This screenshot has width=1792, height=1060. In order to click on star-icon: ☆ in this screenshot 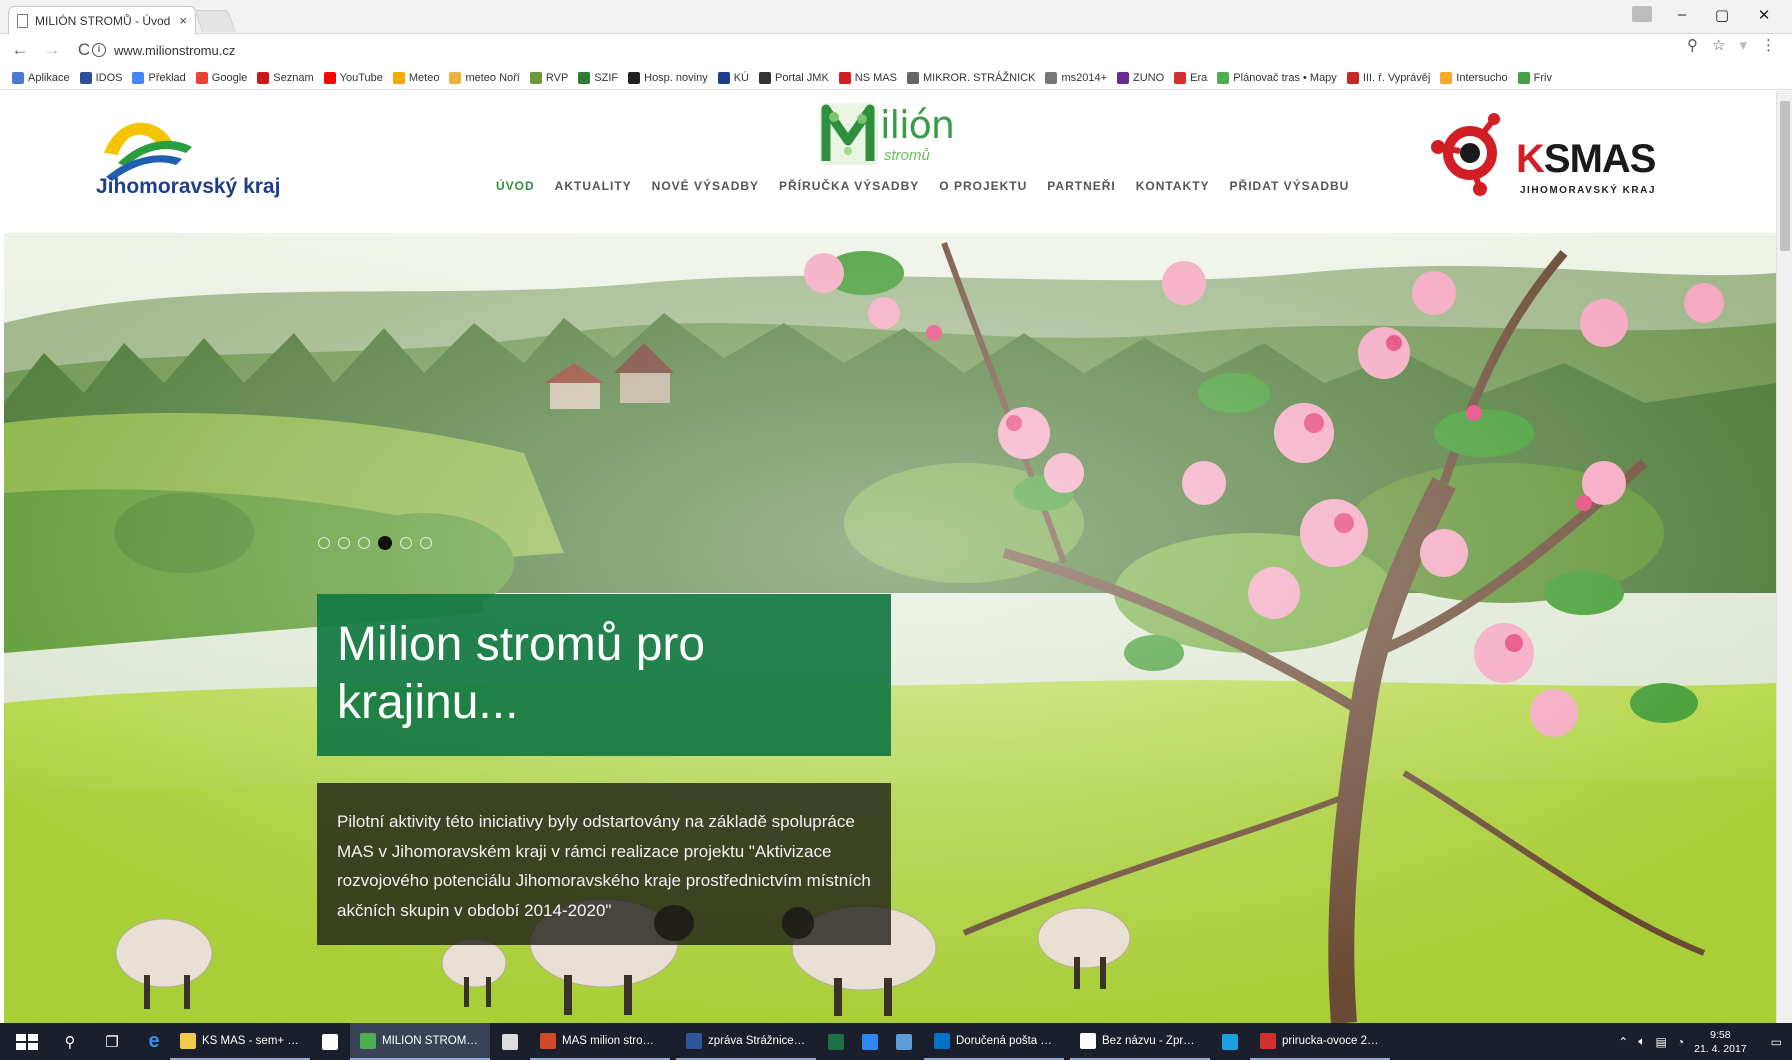, I will do `click(1718, 45)`.